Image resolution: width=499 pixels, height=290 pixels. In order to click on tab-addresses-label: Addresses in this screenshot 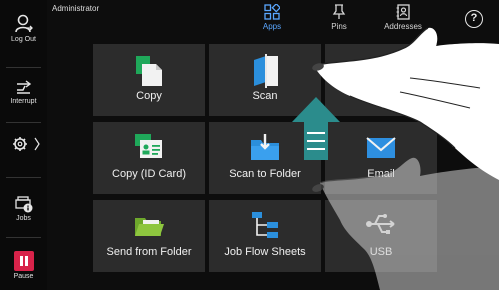, I will do `click(403, 26)`.